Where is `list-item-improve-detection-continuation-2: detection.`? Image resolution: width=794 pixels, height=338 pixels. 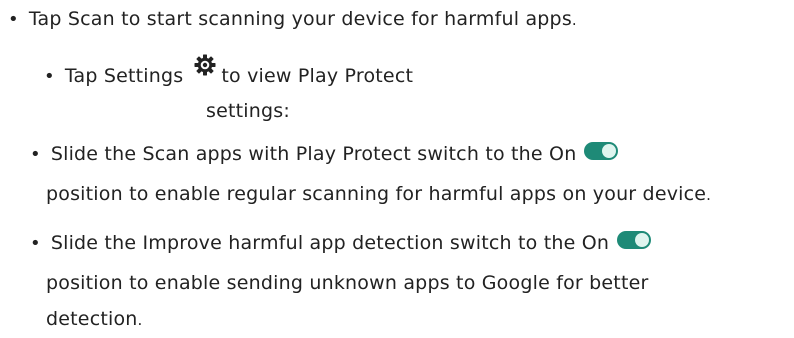
list-item-improve-detection-continuation-2: detection. is located at coordinates (94, 319).